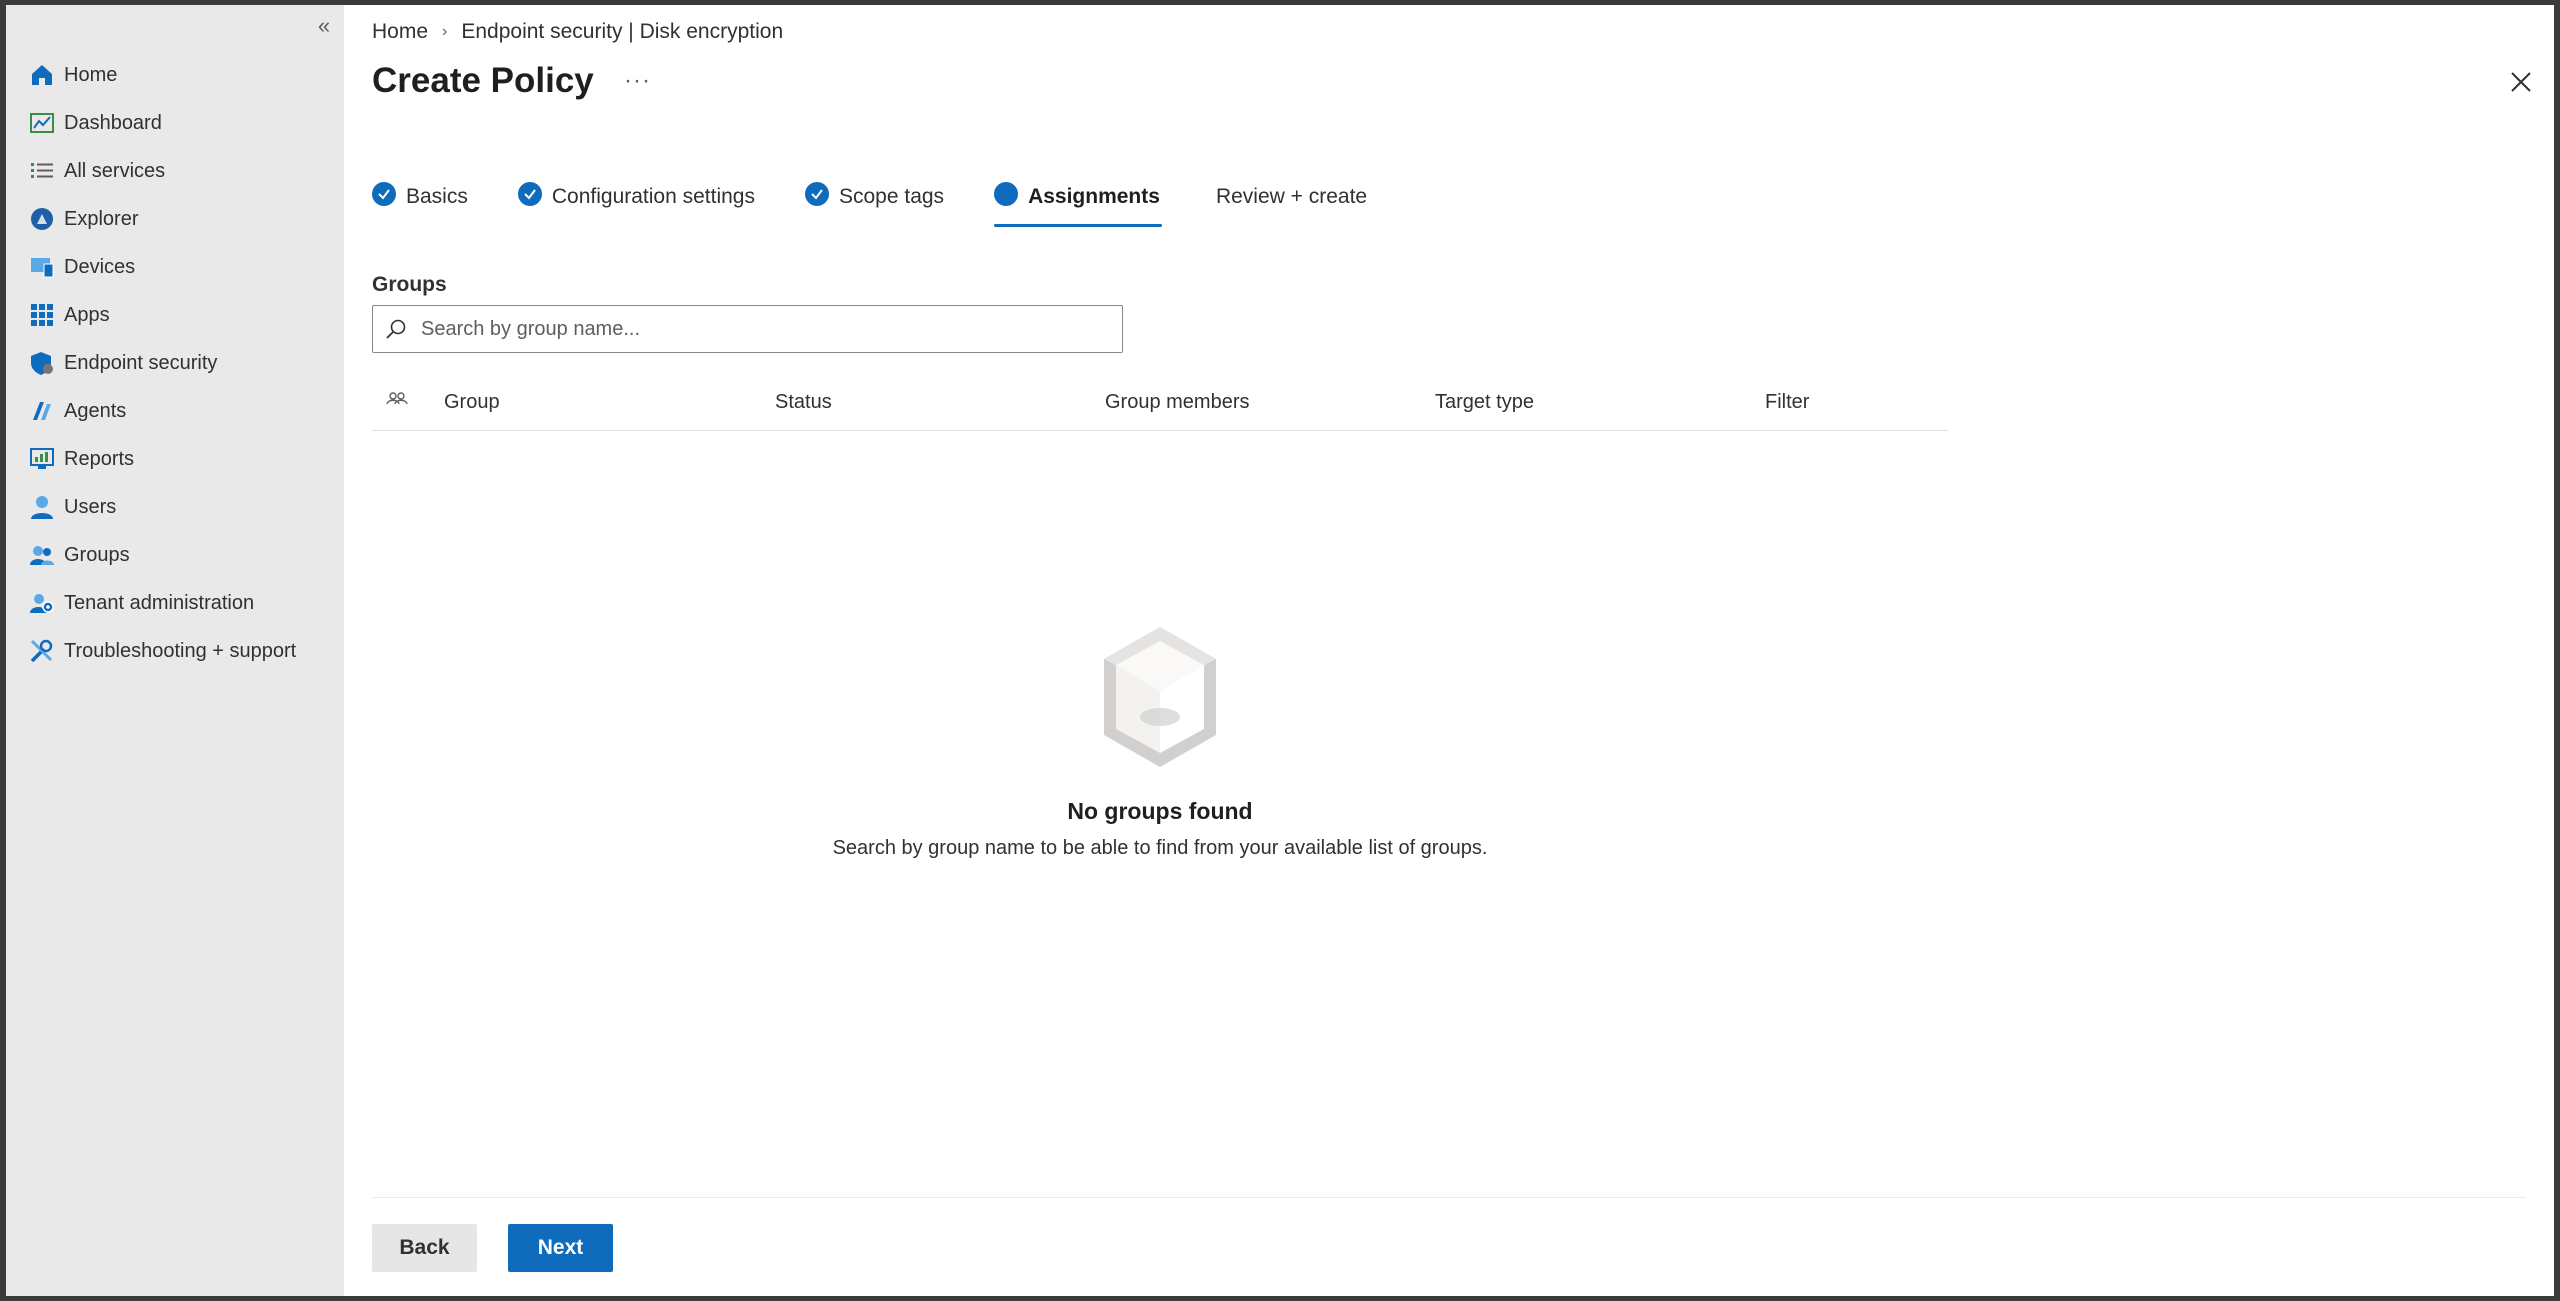 This screenshot has width=2560, height=1301. I want to click on tenant-admin-icon, so click(42, 603).